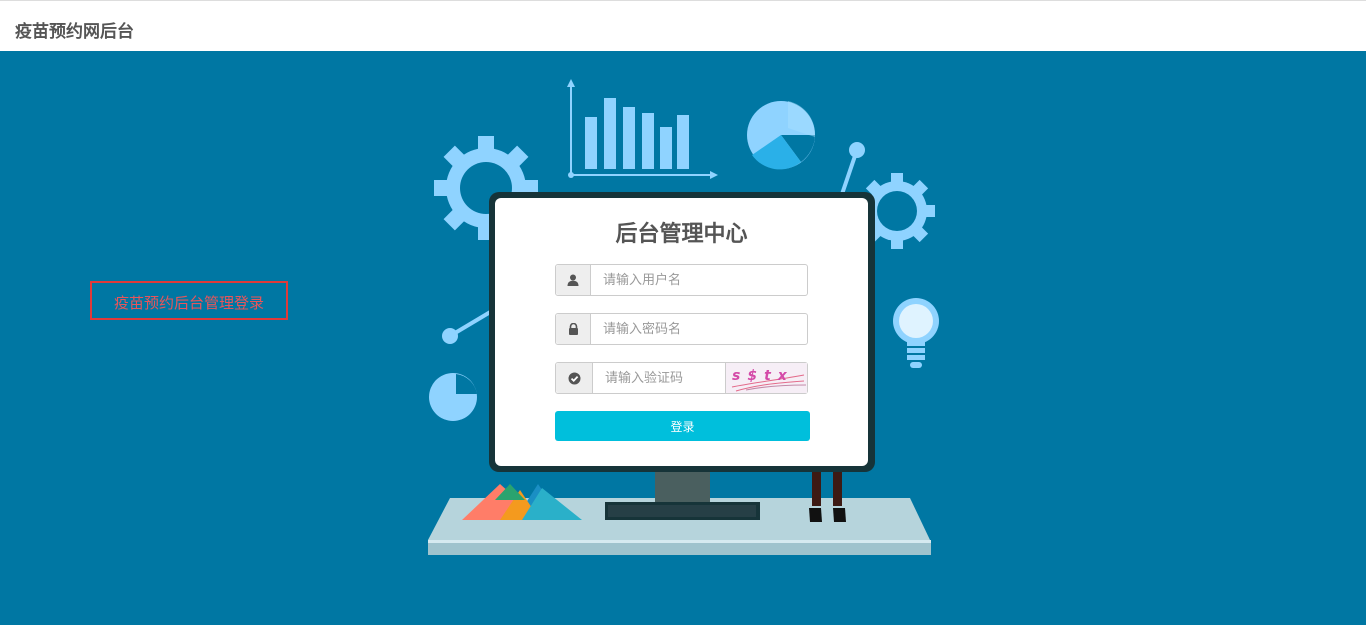  Describe the element at coordinates (763, 376) in the screenshot. I see `captcha-text: s$tx` at that location.